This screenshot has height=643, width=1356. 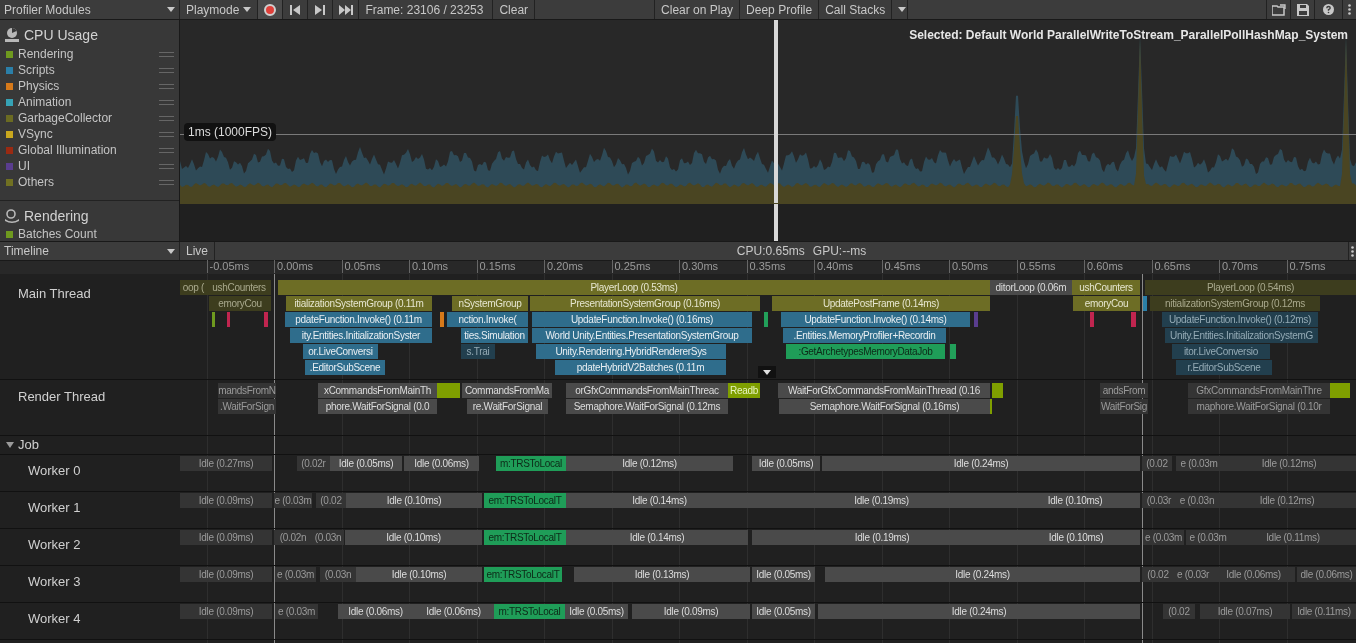 What do you see at coordinates (293, 537) in the screenshot?
I see `timeline-sample: (0.02n` at bounding box center [293, 537].